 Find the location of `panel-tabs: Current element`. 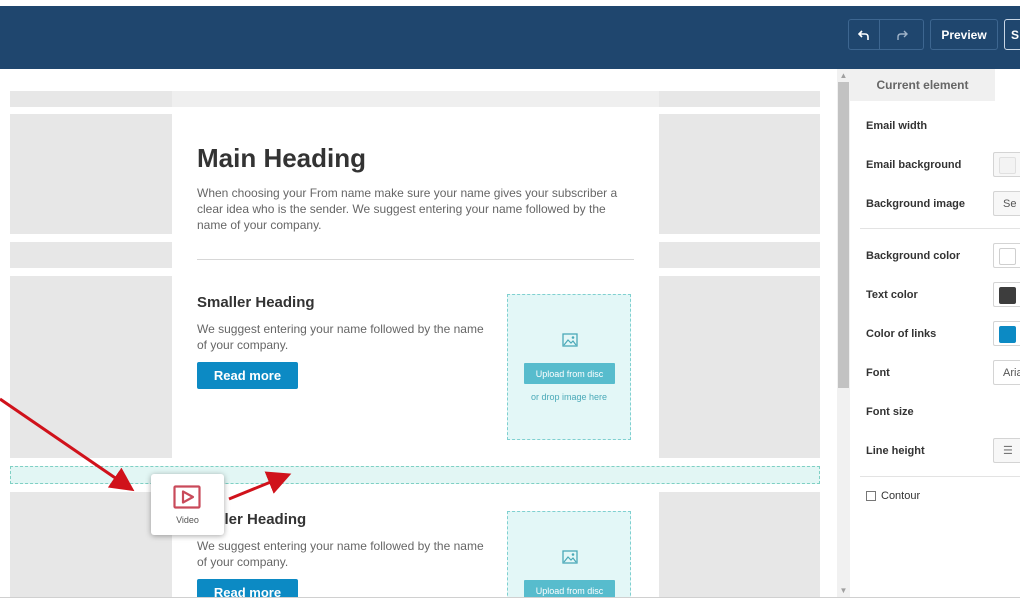

panel-tabs: Current element is located at coordinates (935, 85).